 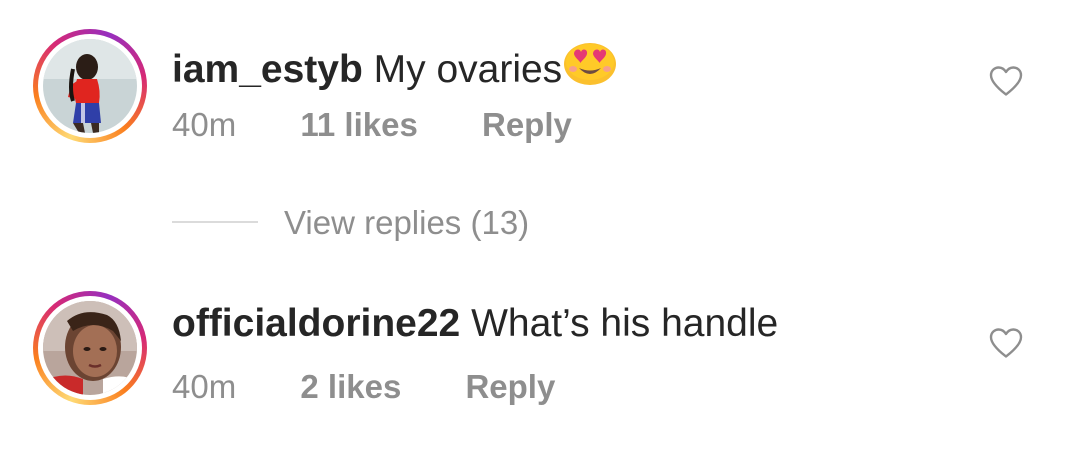 What do you see at coordinates (267, 69) in the screenshot?
I see `comment-username: iam_estyb` at bounding box center [267, 69].